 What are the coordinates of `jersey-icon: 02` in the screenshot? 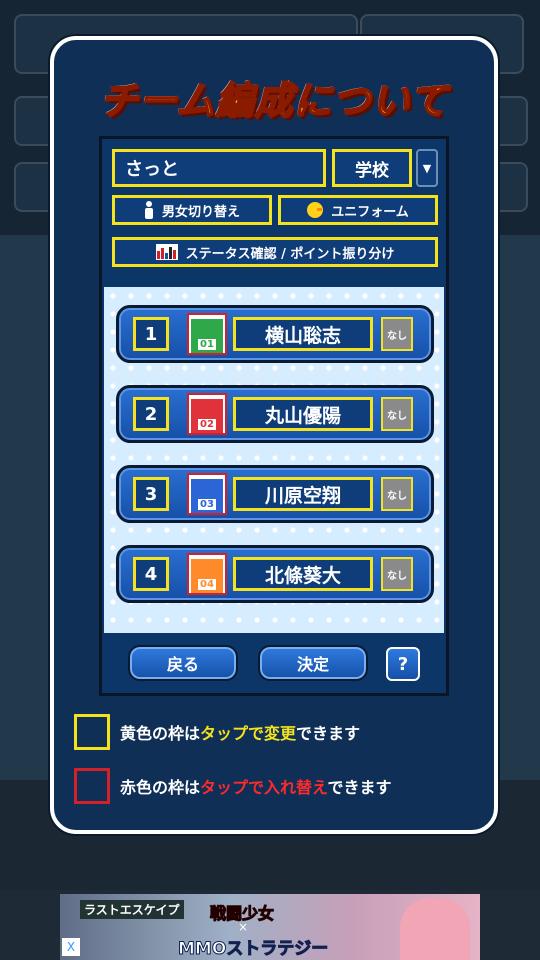 It's located at (207, 414).